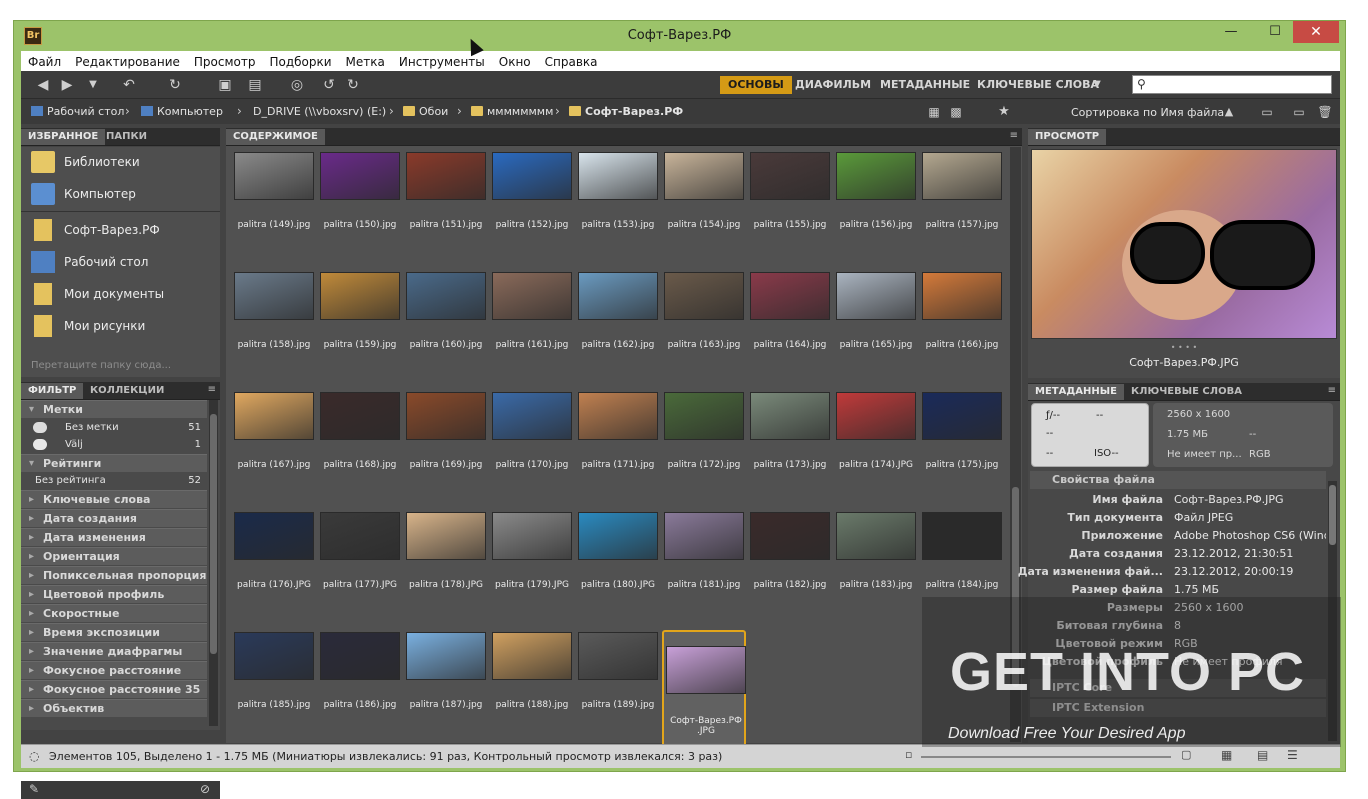 The height and width of the screenshot is (799, 1368). Describe the element at coordinates (205, 789) in the screenshot. I see `clear-filter-icon: ⊘` at that location.